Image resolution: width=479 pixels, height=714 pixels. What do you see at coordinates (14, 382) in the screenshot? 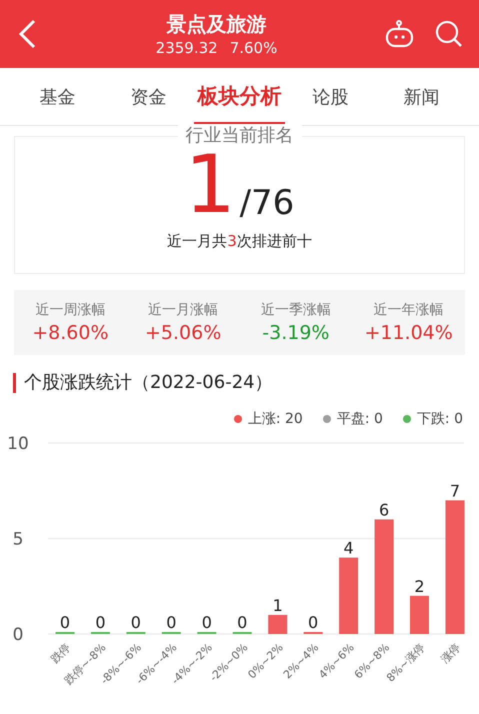
I see `section-marker` at bounding box center [14, 382].